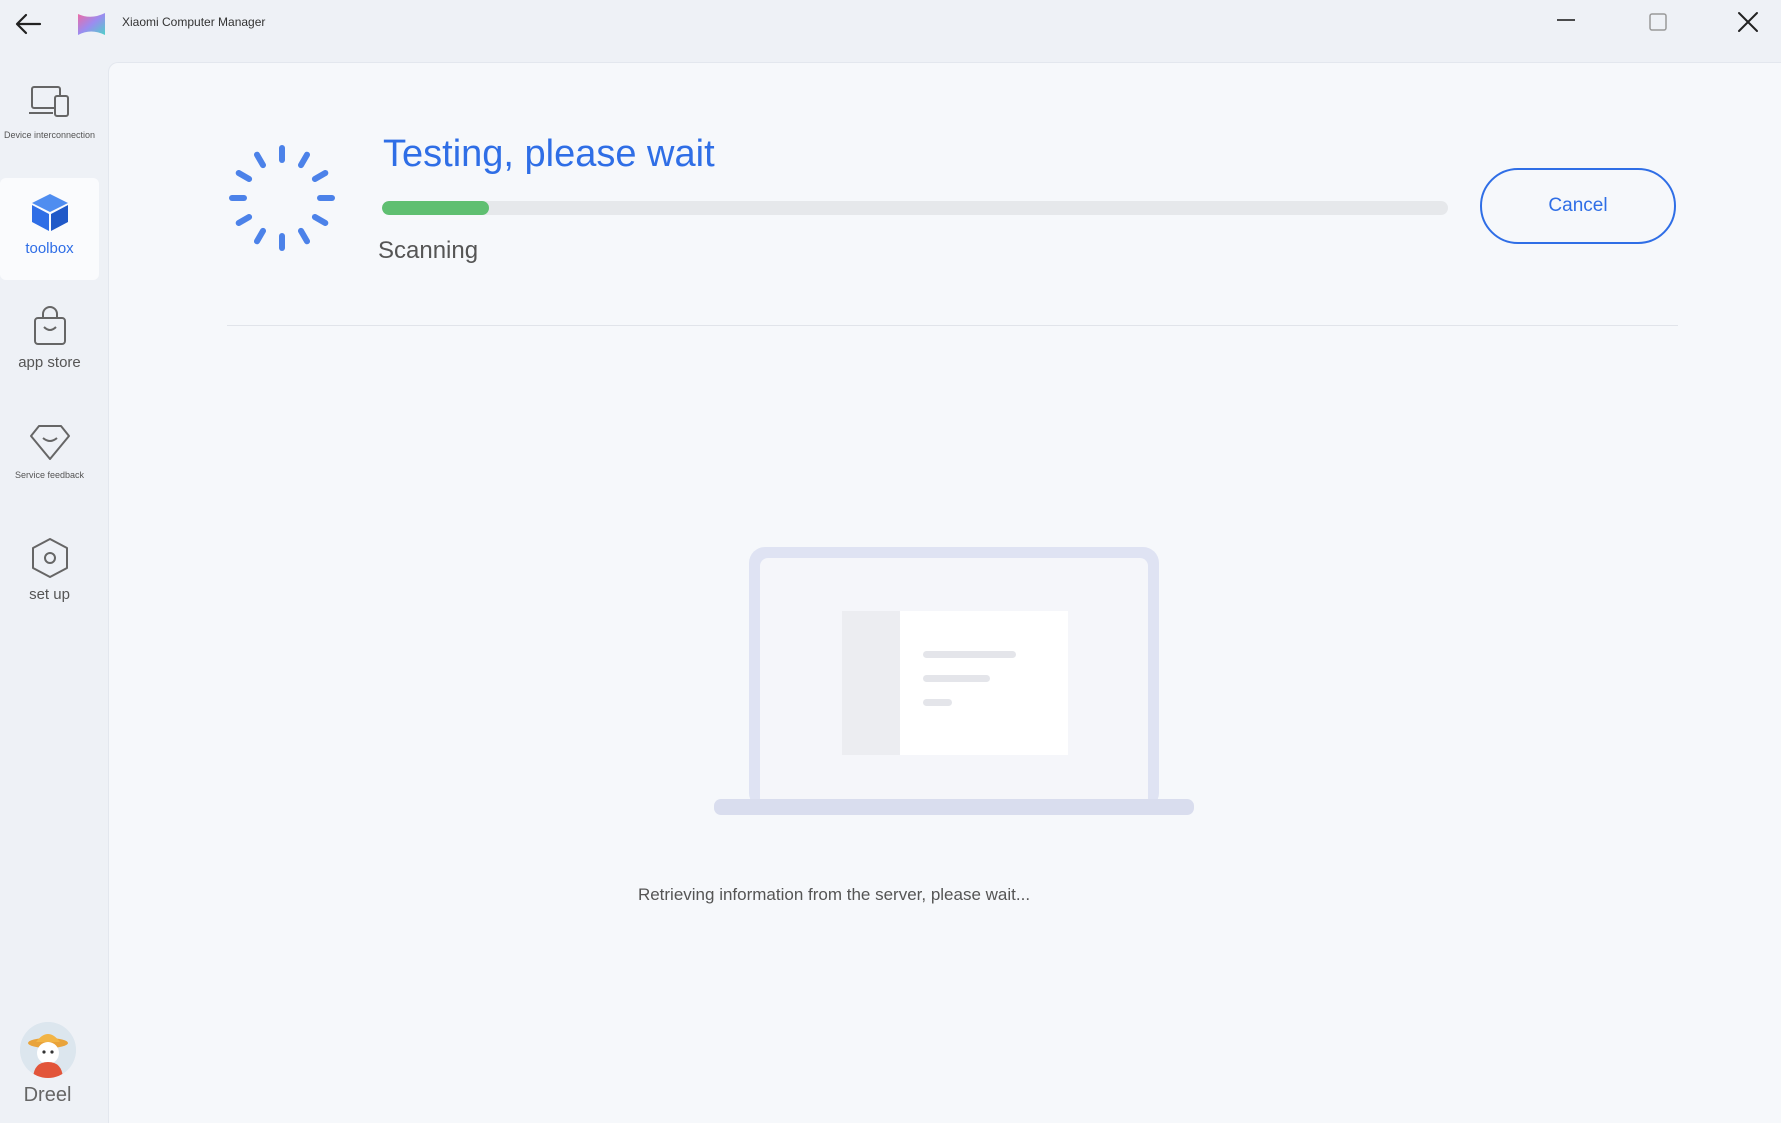  What do you see at coordinates (50, 558) in the screenshot?
I see `settings-icon` at bounding box center [50, 558].